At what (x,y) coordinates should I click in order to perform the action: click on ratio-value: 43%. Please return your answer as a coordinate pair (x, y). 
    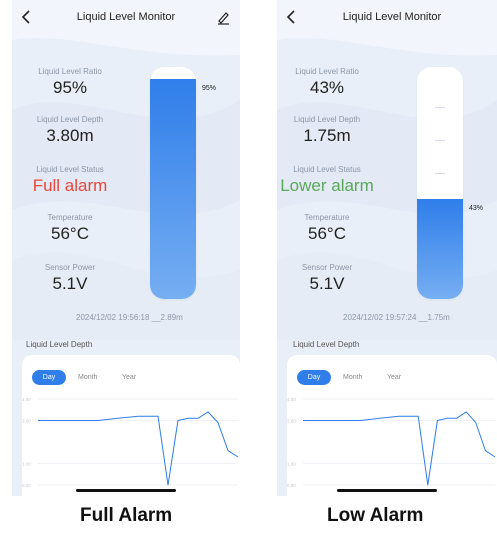
    Looking at the image, I should click on (327, 87).